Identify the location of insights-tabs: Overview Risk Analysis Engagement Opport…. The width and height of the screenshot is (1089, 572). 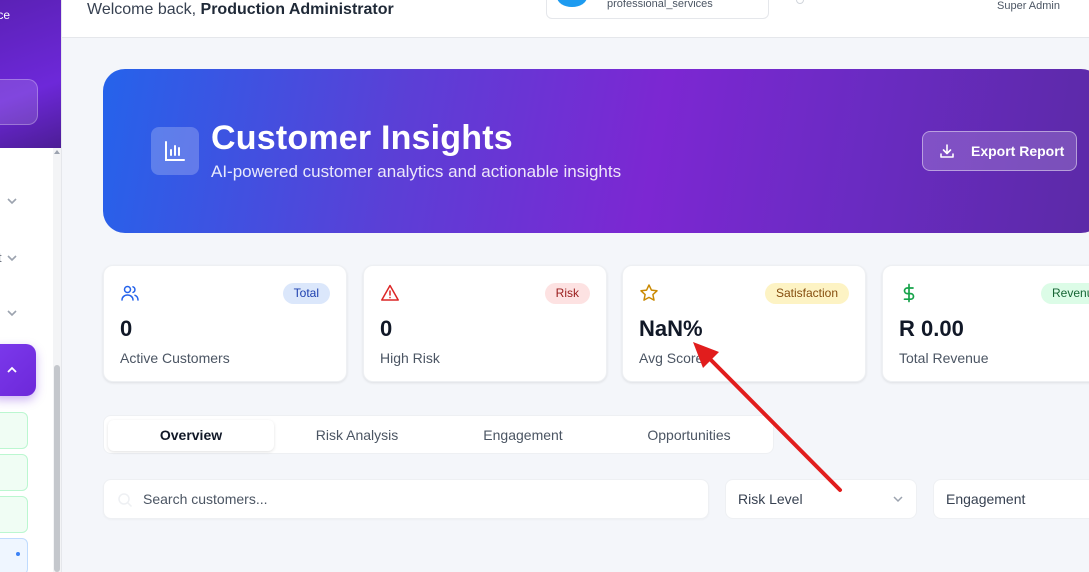
(438, 434).